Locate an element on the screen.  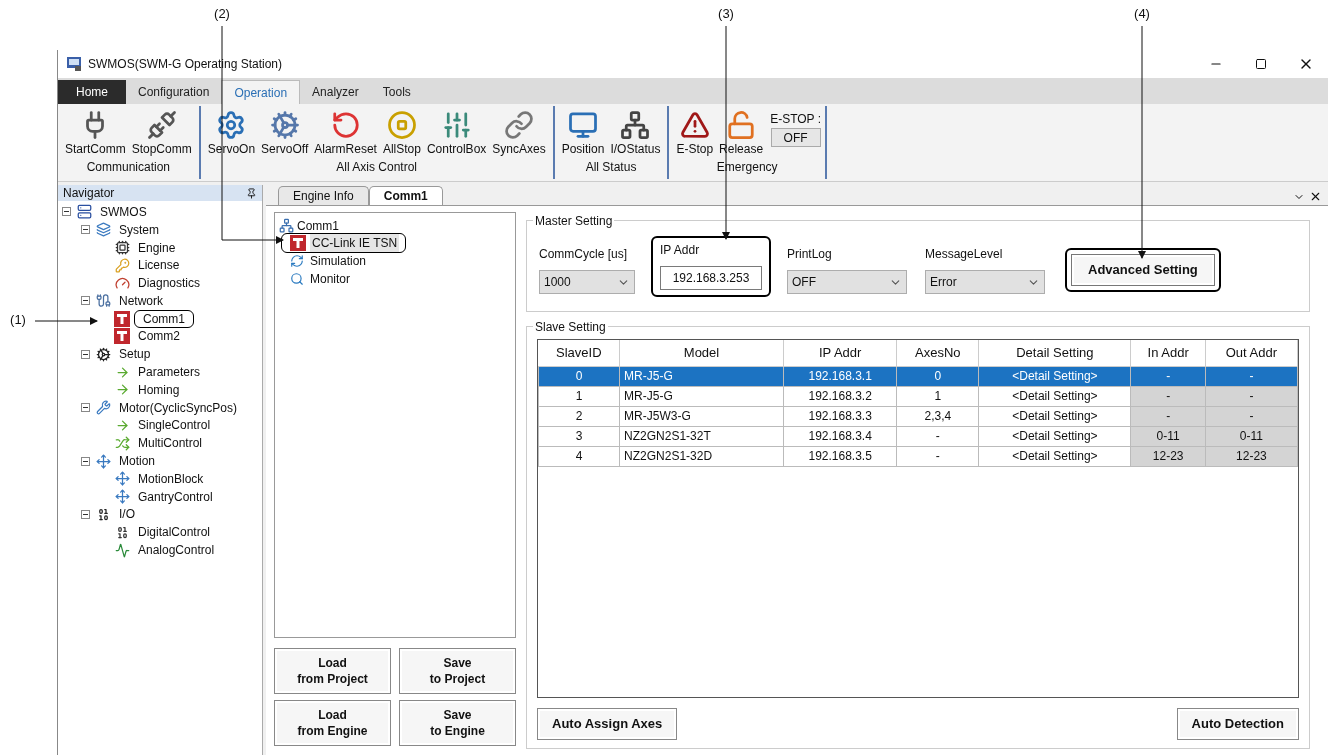
window-title: SWMOS(SWM-G Operating Station) is located at coordinates (185, 64).